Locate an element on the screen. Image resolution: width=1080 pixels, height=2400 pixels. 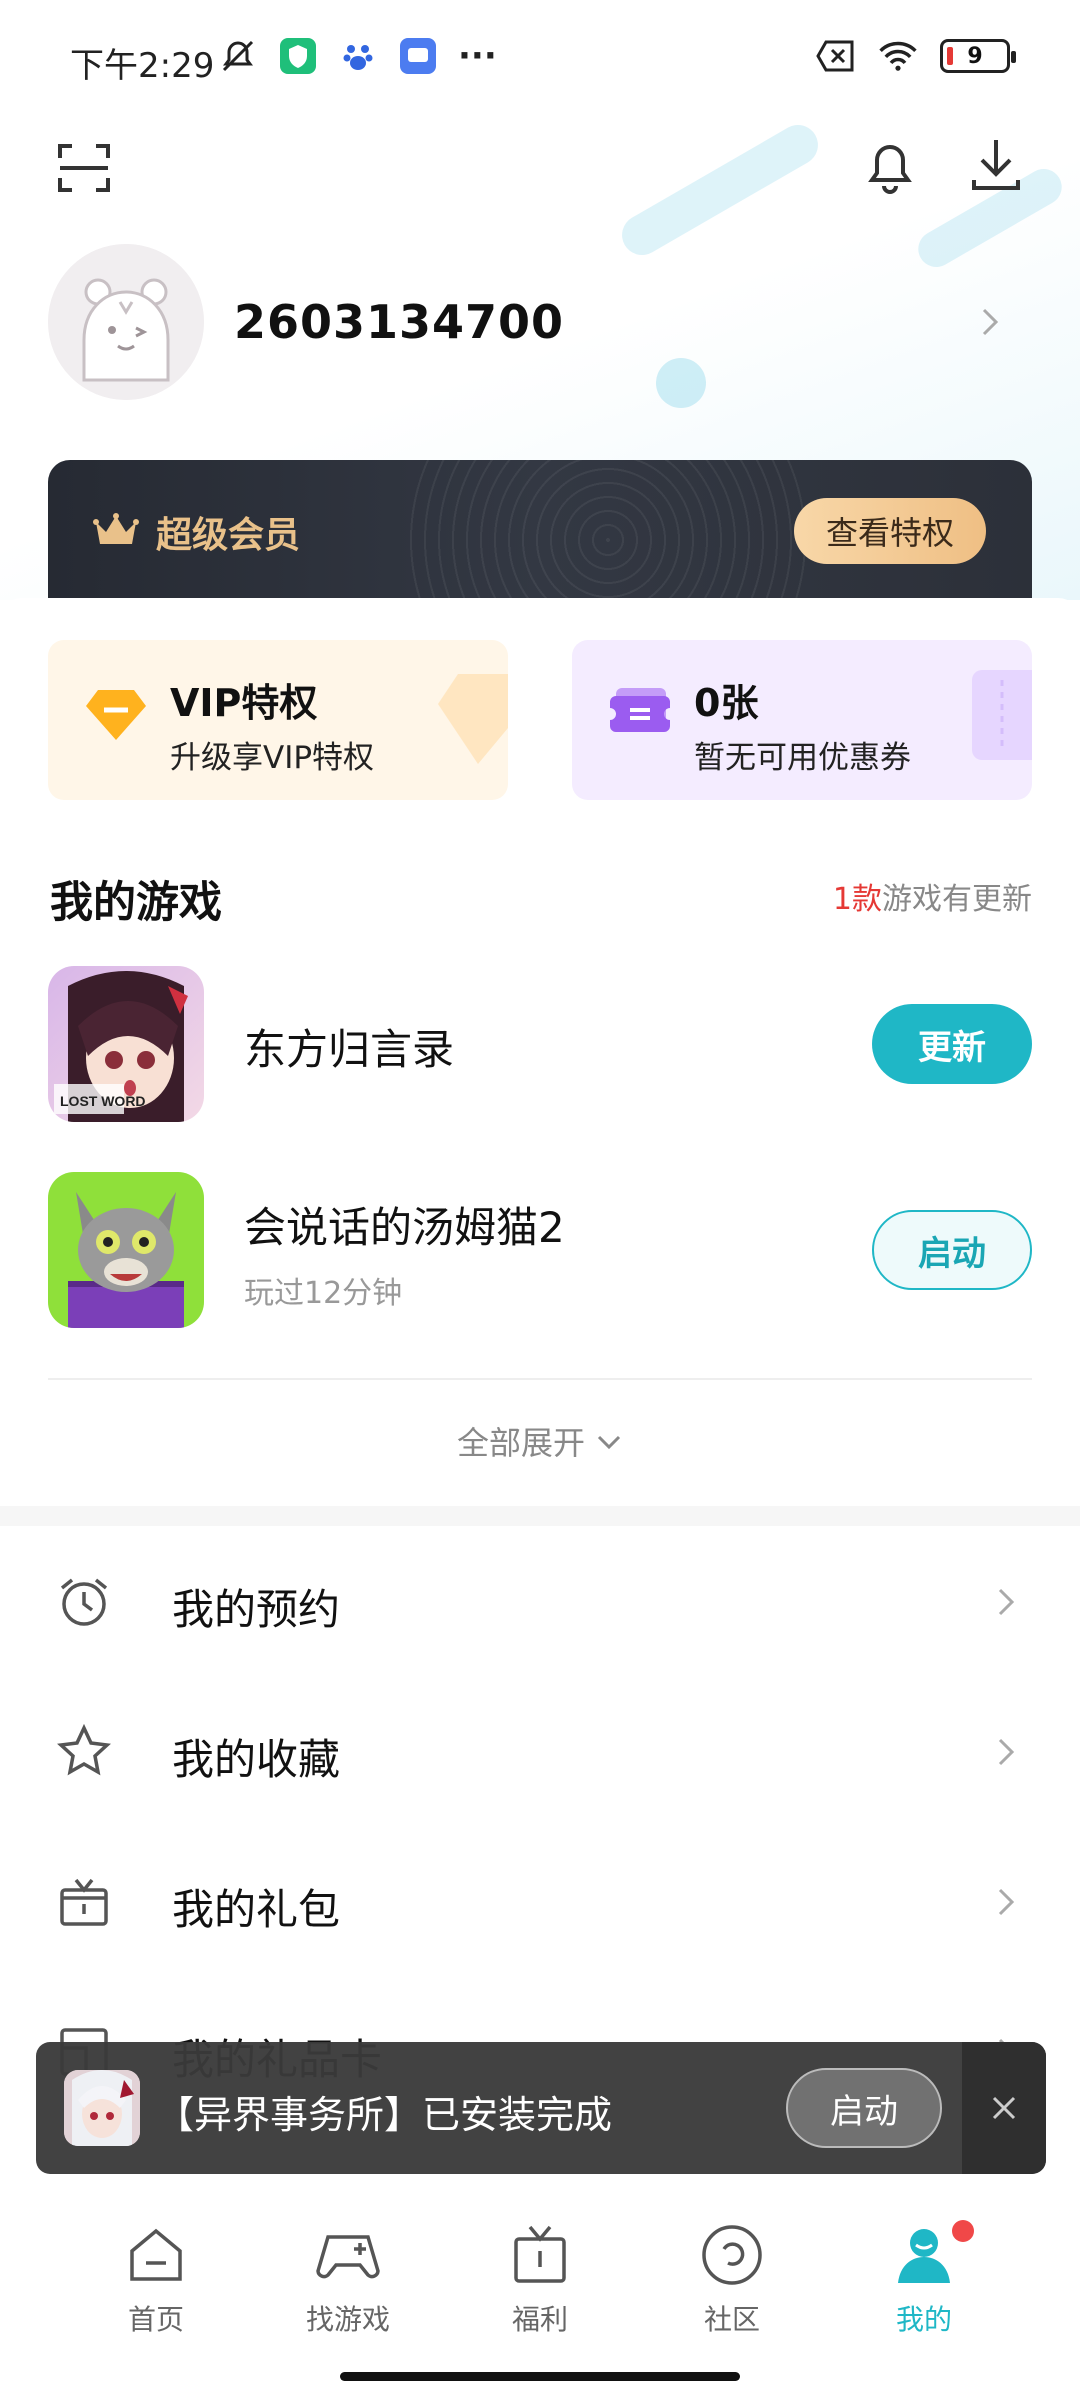
scan-icon is located at coordinates (84, 168).